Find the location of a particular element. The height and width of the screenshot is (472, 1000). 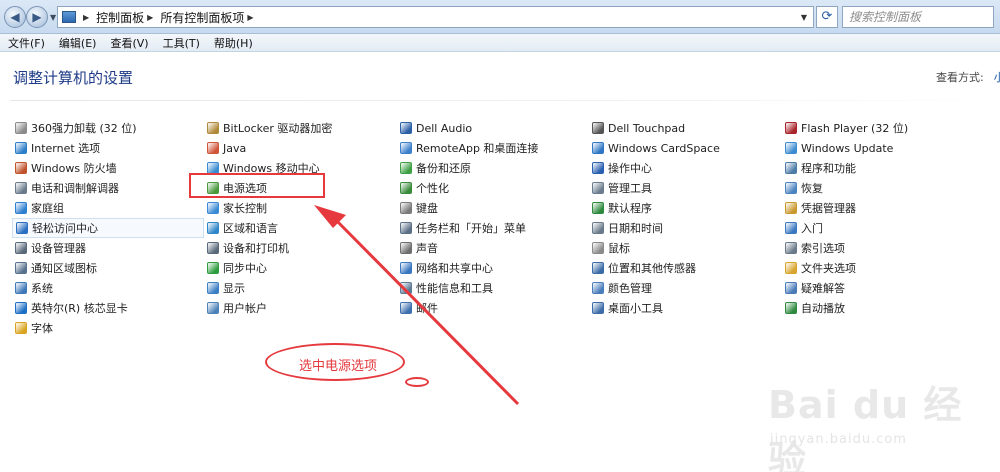

control-panel-item-label: 键盘 is located at coordinates (427, 208).